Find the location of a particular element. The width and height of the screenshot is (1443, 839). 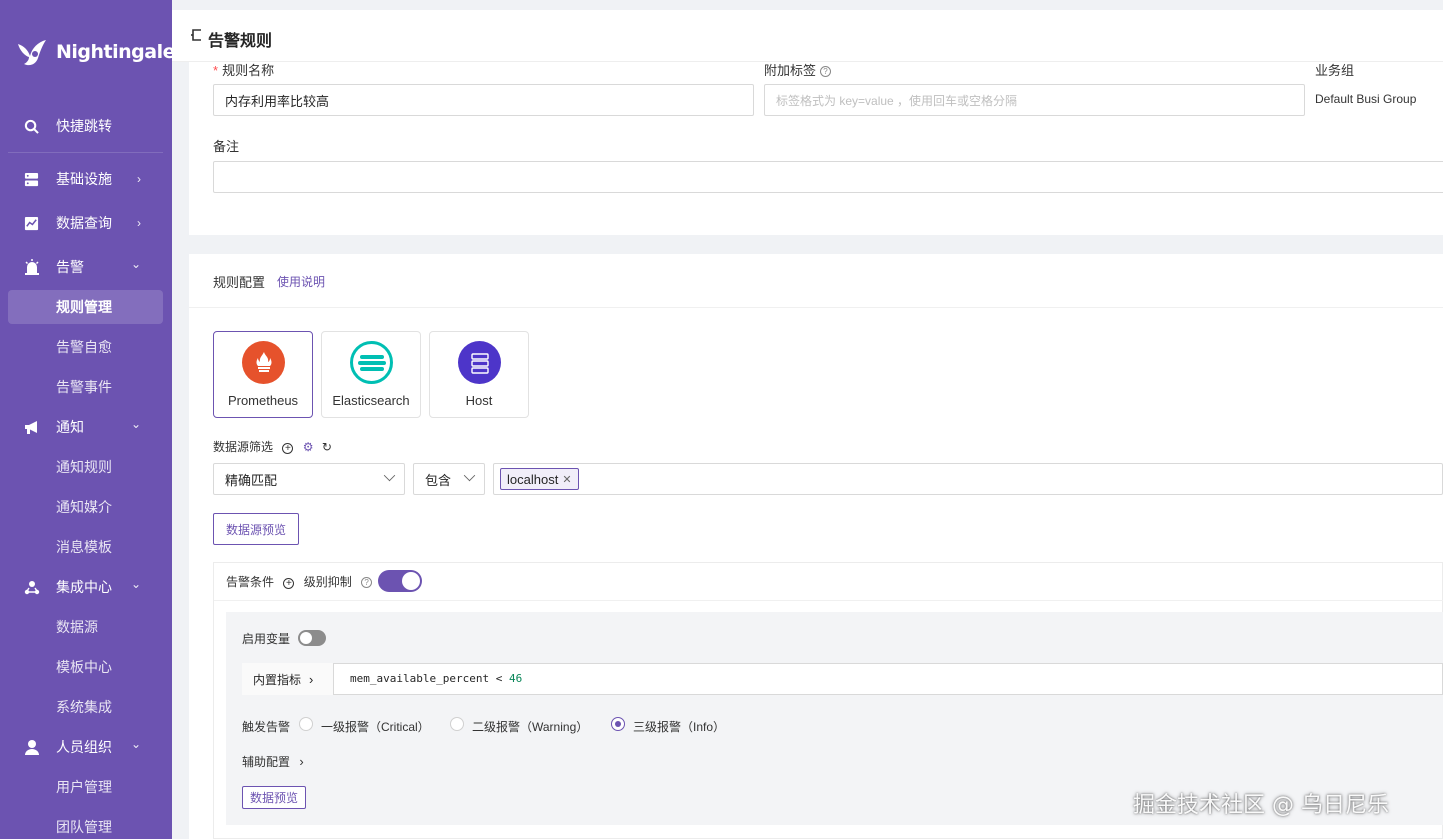

tags-input: 标签格式为 key=value ，使用回车或空格分隔 is located at coordinates (1034, 100).